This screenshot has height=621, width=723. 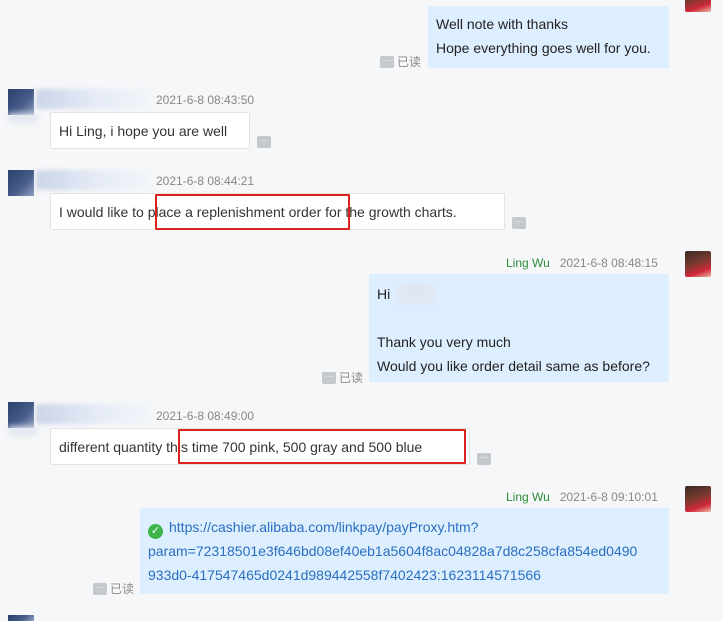 I want to click on message-header: Ling Wu 2021-6-8 09:10:01, so click(x=582, y=497).